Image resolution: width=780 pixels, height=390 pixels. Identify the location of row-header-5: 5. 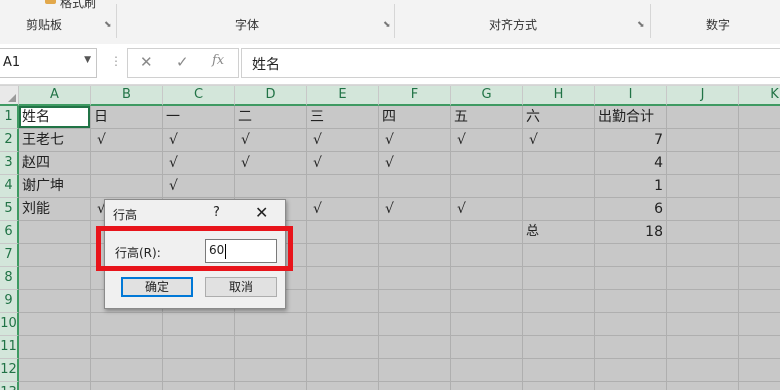
(9, 209).